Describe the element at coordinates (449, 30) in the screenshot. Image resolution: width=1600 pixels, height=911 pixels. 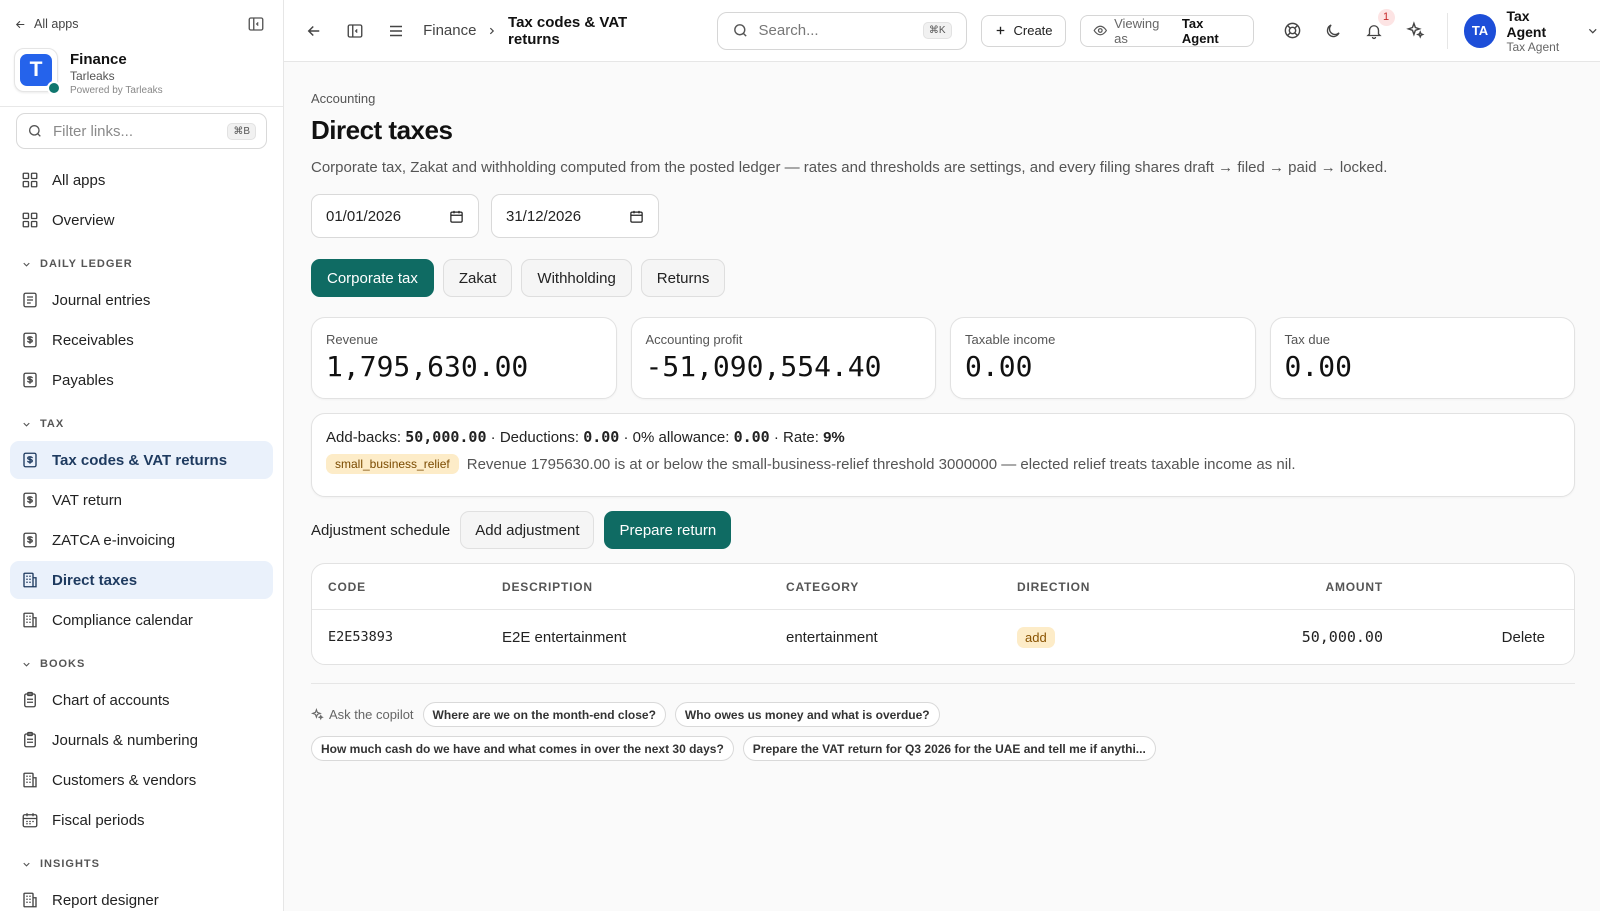
I see `breadcrumb-parent: Finance` at that location.